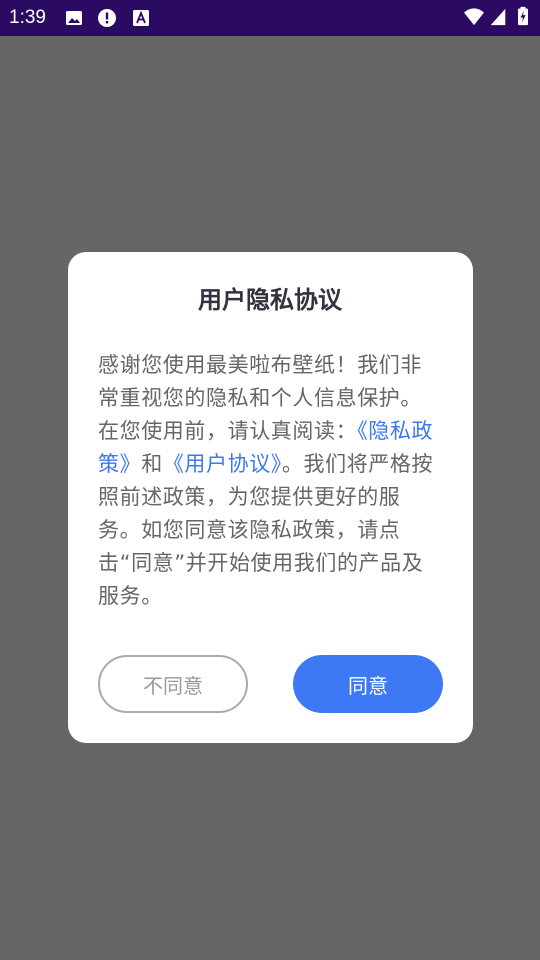  What do you see at coordinates (368, 684) in the screenshot?
I see `agree-button: 同意` at bounding box center [368, 684].